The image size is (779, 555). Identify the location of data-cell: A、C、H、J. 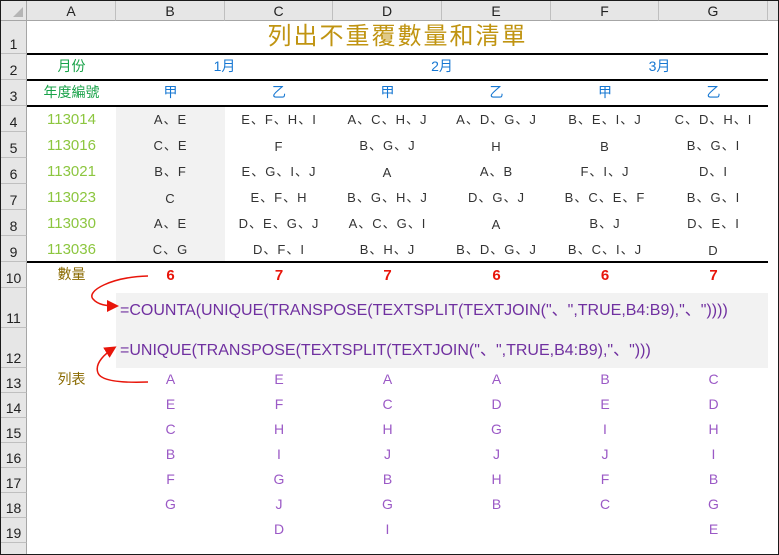
(387, 119).